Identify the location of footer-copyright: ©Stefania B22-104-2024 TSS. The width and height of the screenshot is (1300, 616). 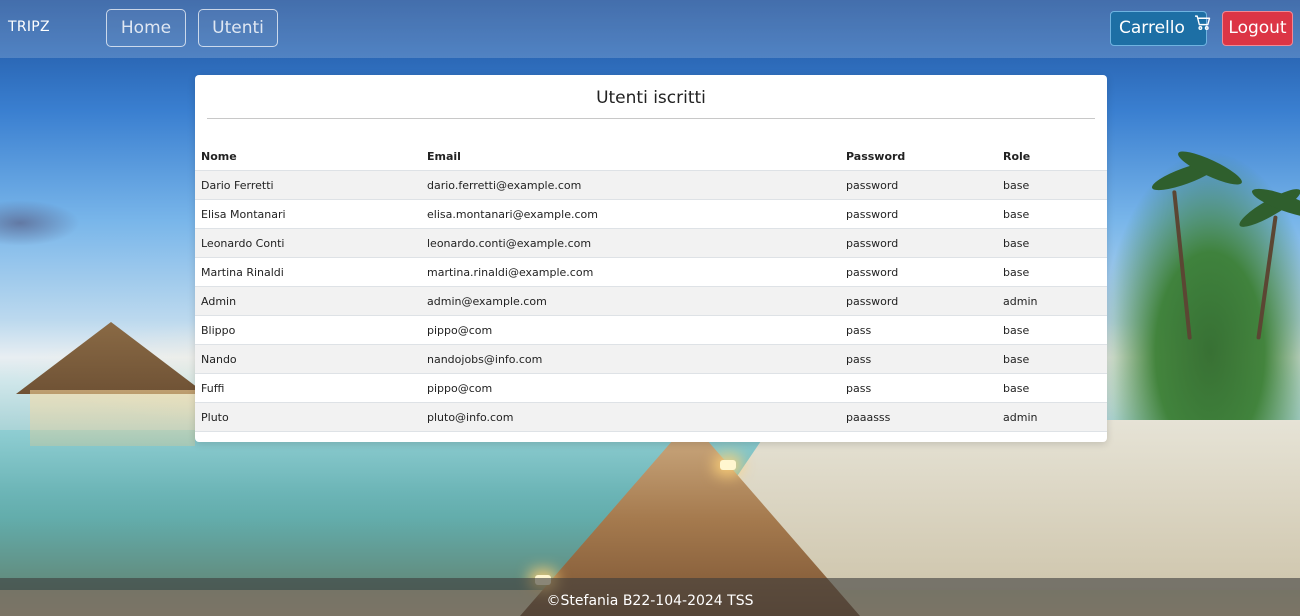
(650, 601).